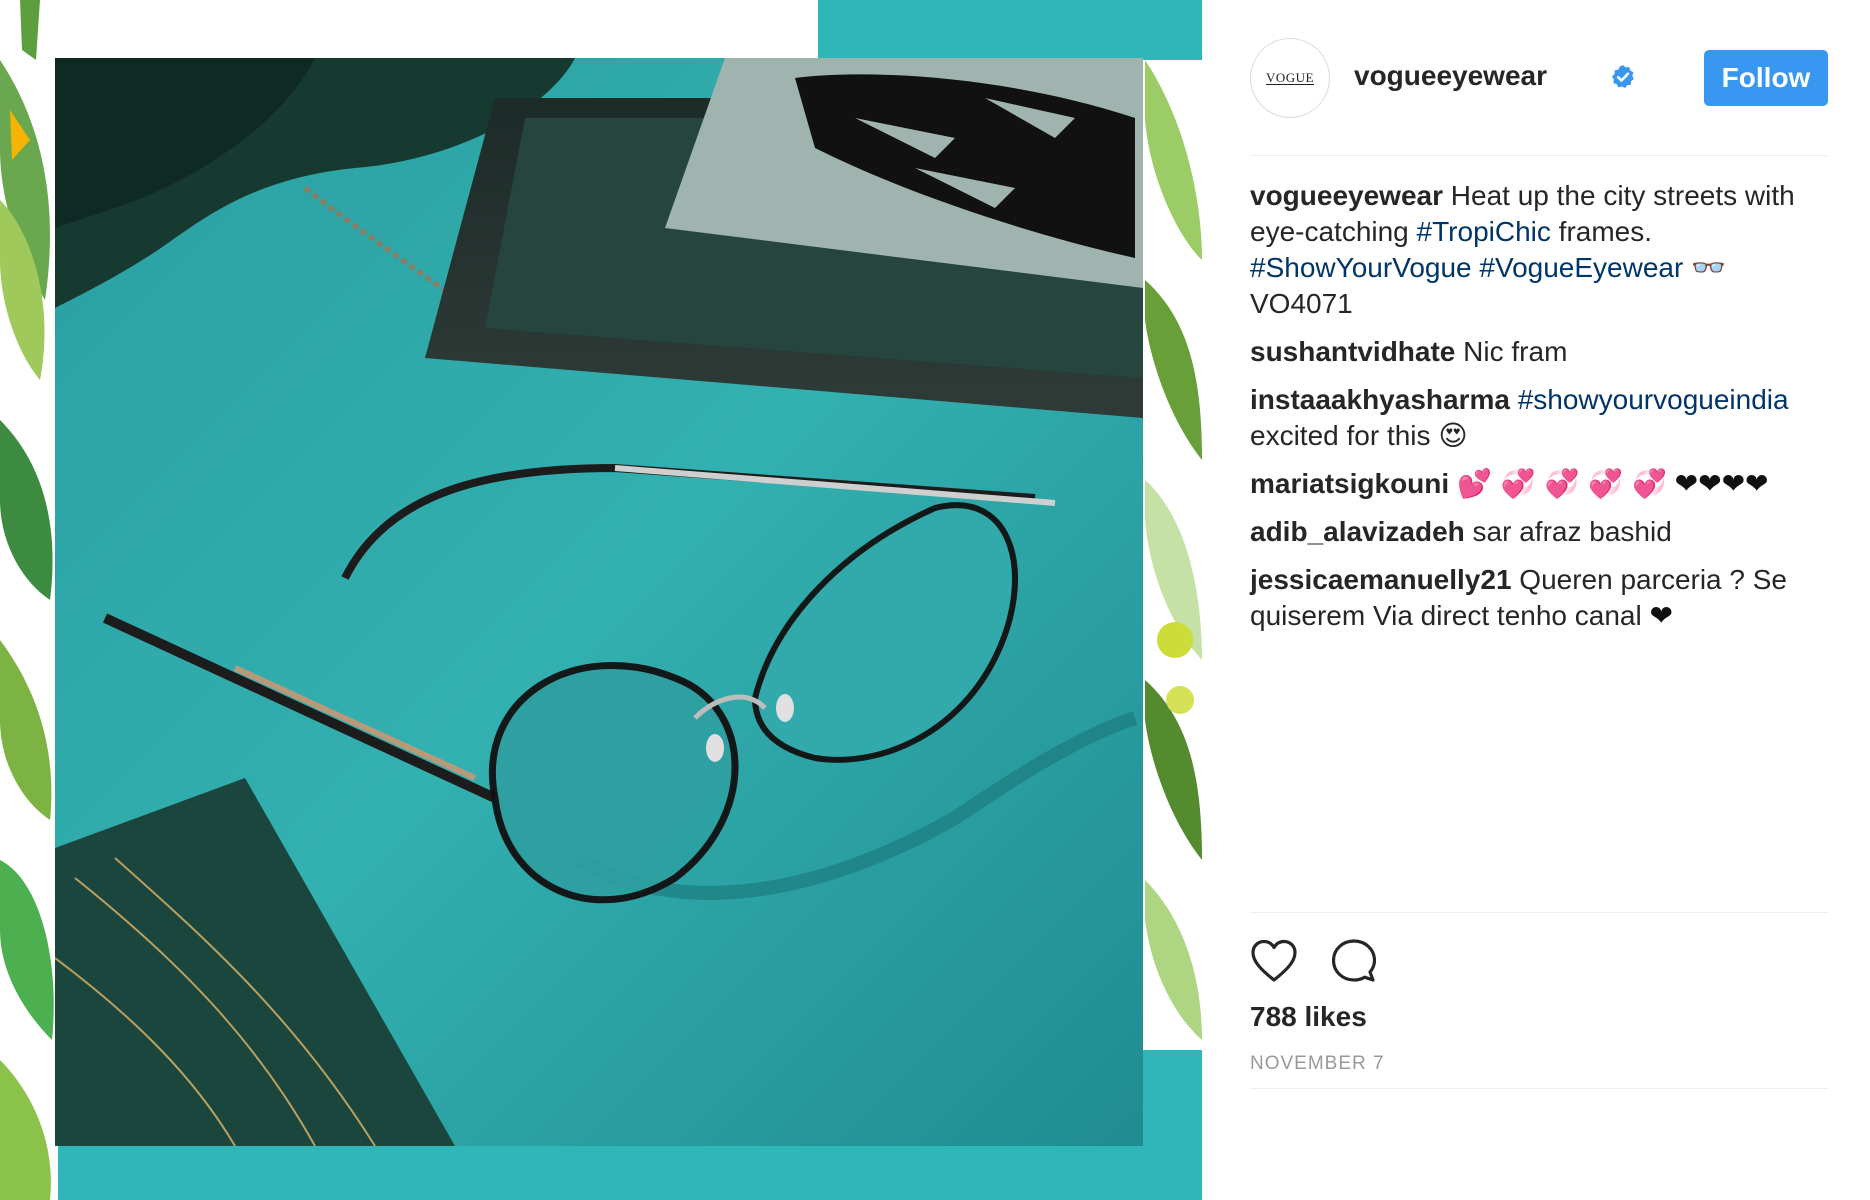 The image size is (1870, 1200). What do you see at coordinates (1453, 435) in the screenshot?
I see `heart-eyes-emoji: 😍` at bounding box center [1453, 435].